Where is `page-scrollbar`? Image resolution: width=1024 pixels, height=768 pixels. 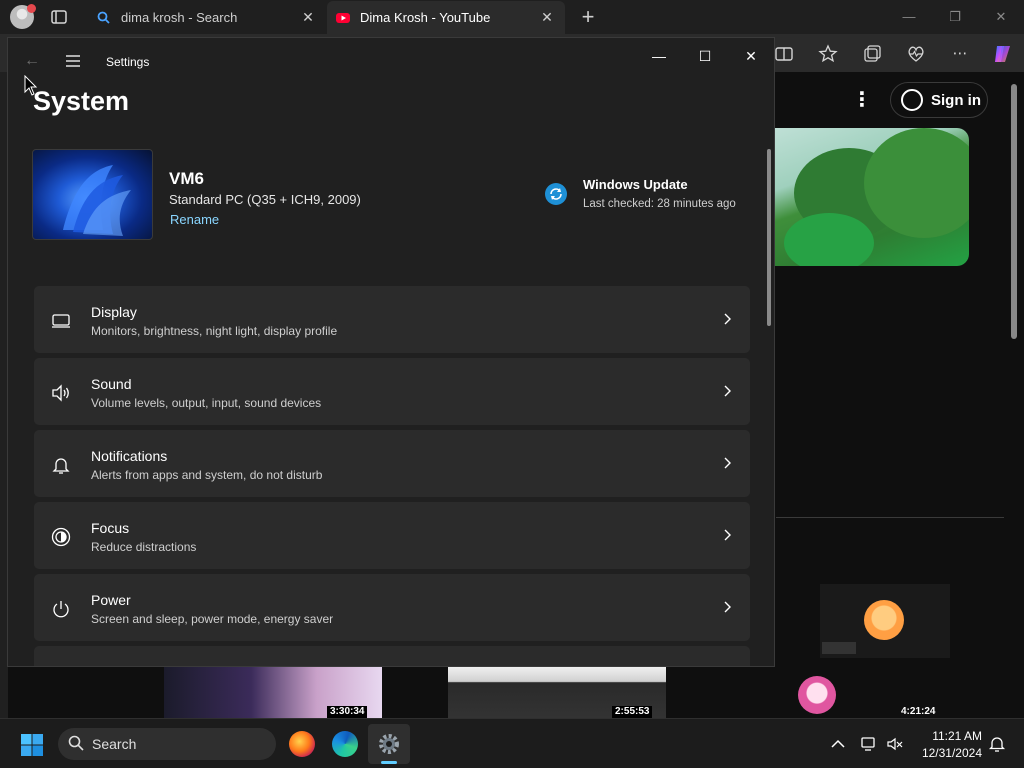 page-scrollbar is located at coordinates (1014, 392).